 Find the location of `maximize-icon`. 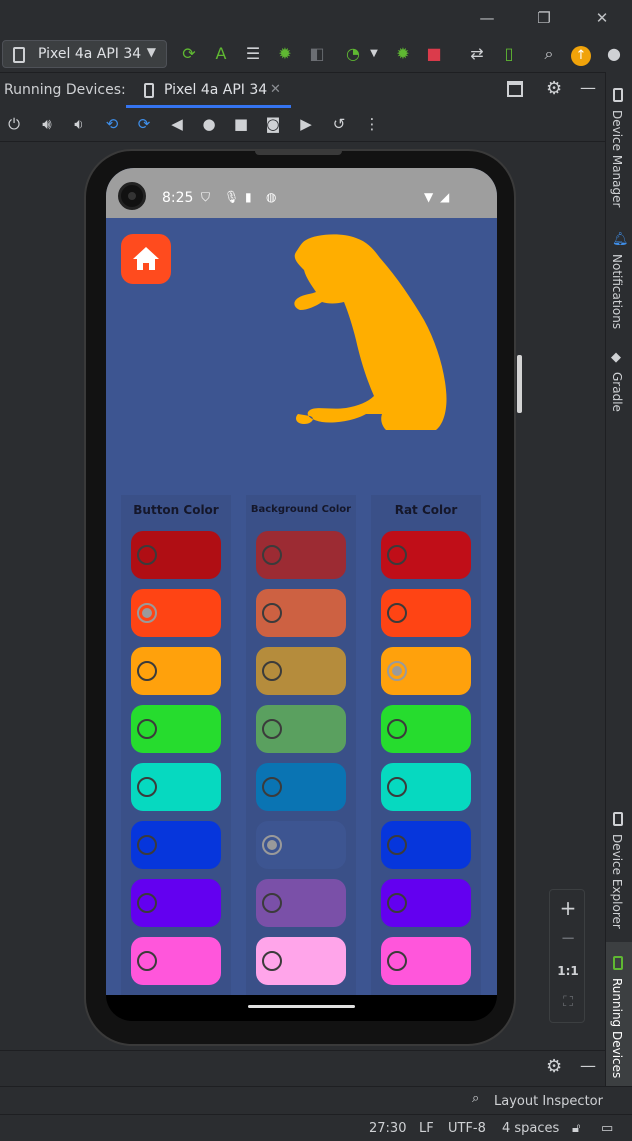

maximize-icon is located at coordinates (515, 89).